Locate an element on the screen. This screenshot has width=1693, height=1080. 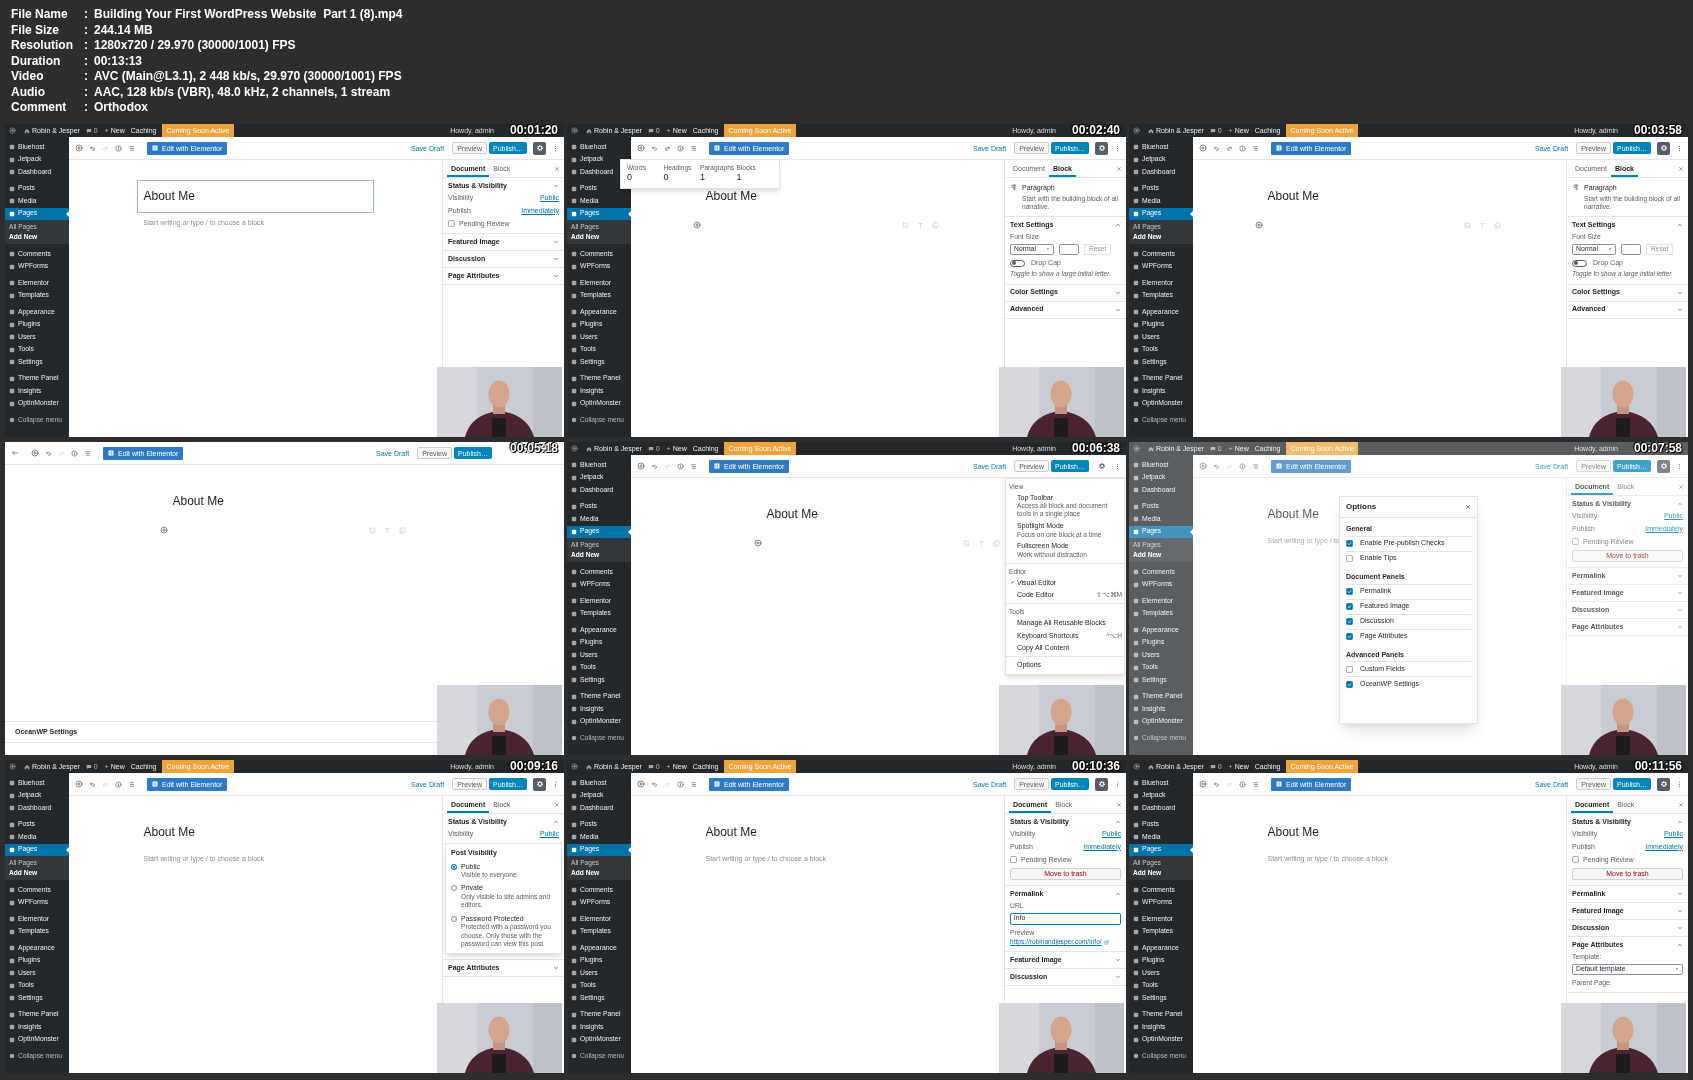
circle-icon is located at coordinates (574, 1056).